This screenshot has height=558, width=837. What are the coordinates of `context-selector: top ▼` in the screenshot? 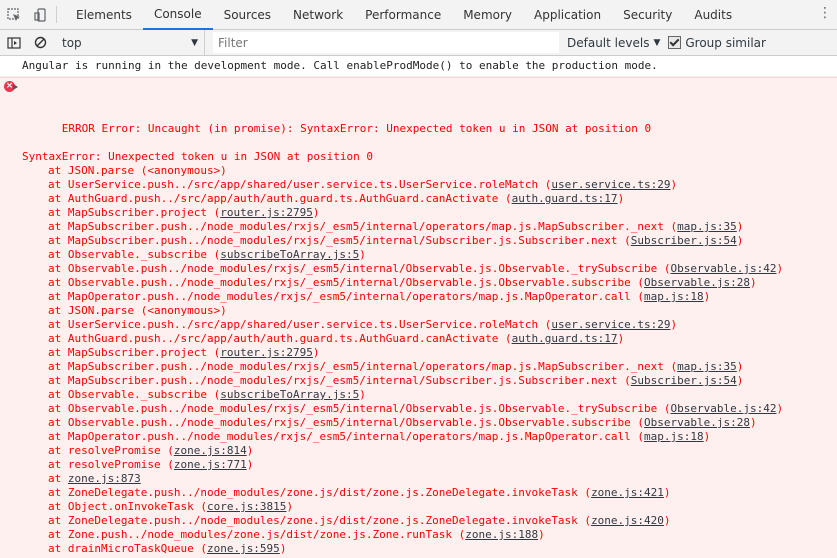 It's located at (133, 42).